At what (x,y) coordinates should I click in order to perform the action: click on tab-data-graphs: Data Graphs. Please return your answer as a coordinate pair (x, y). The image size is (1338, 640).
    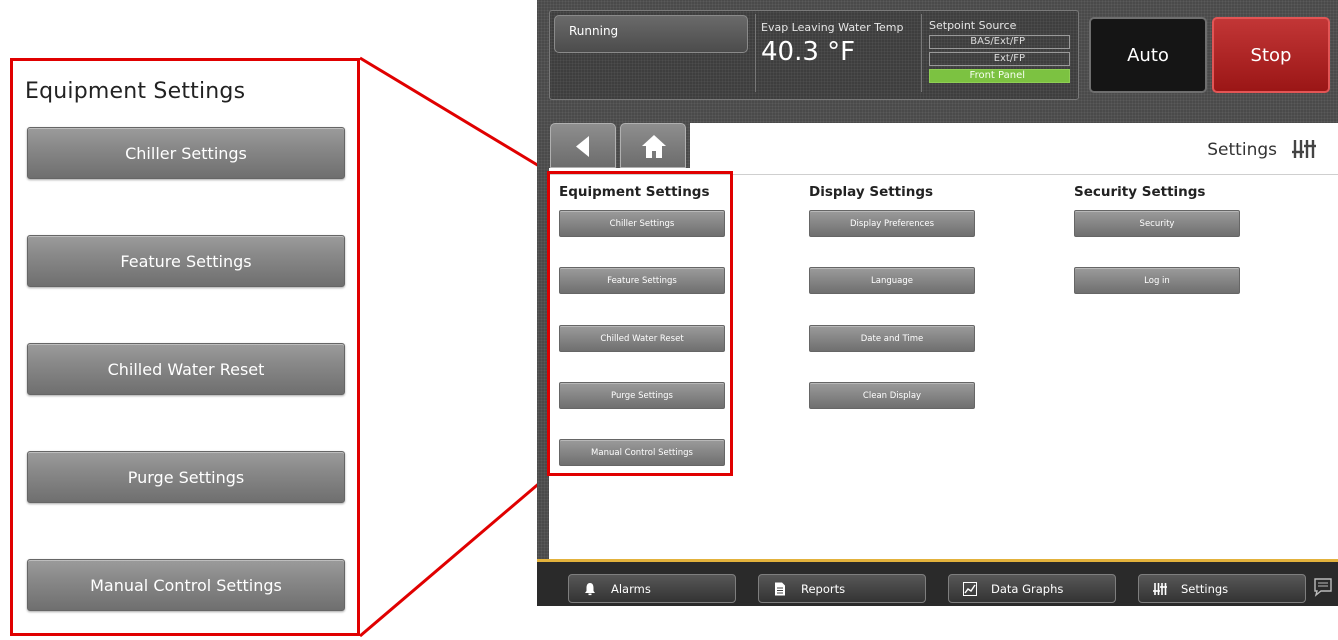
    Looking at the image, I should click on (1032, 588).